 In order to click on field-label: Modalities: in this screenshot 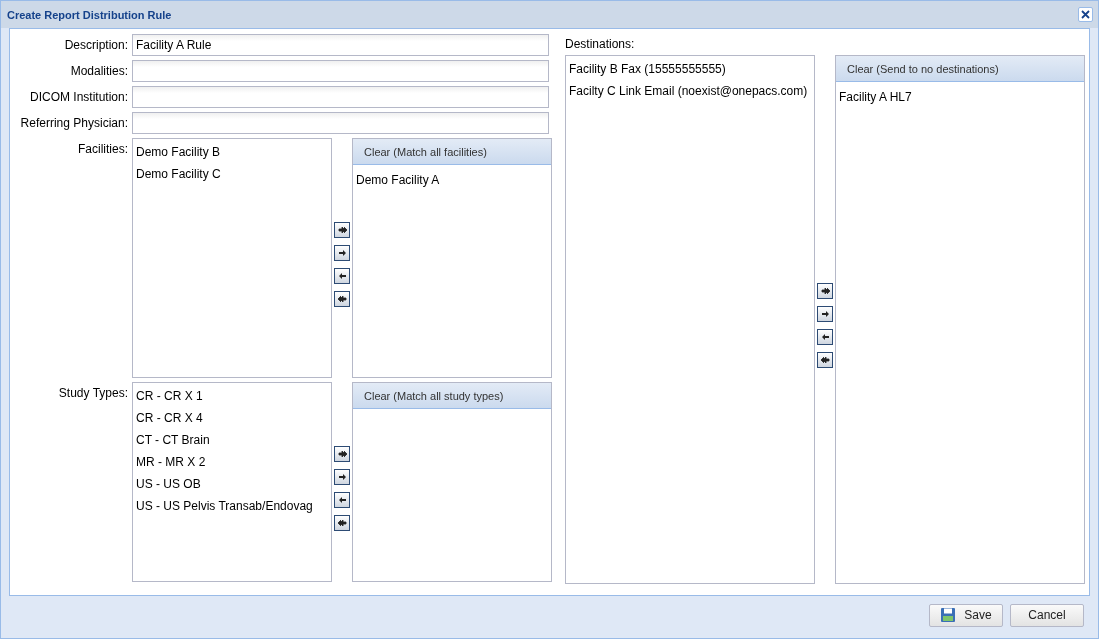, I will do `click(98, 71)`.